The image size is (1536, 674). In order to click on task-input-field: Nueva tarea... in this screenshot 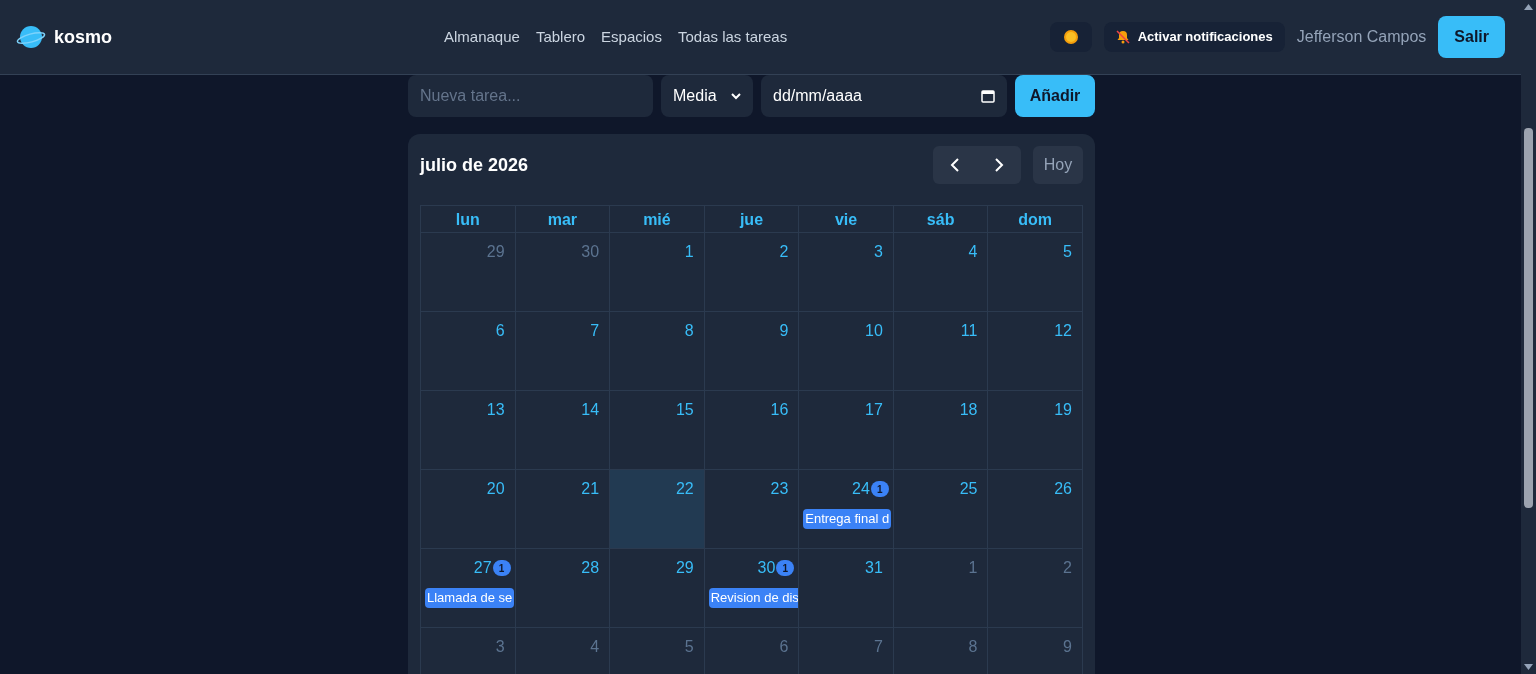, I will do `click(530, 96)`.